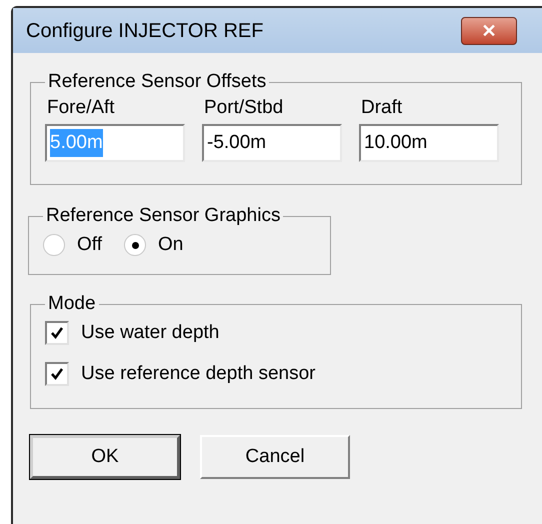 Image resolution: width=542 pixels, height=524 pixels. Describe the element at coordinates (429, 143) in the screenshot. I see `input-field: 10.00m` at that location.